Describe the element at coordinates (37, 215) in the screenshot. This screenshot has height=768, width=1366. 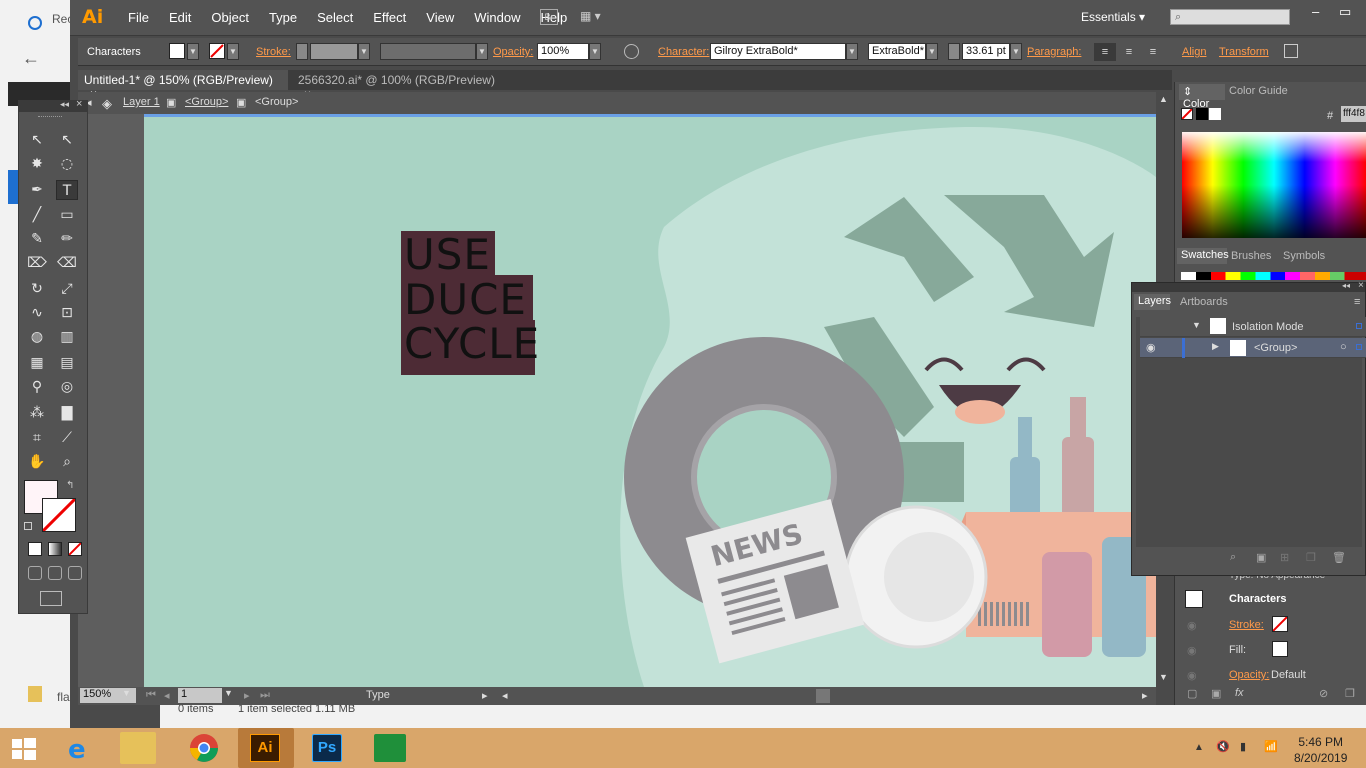
I see `line-tool-icon: ╱` at that location.